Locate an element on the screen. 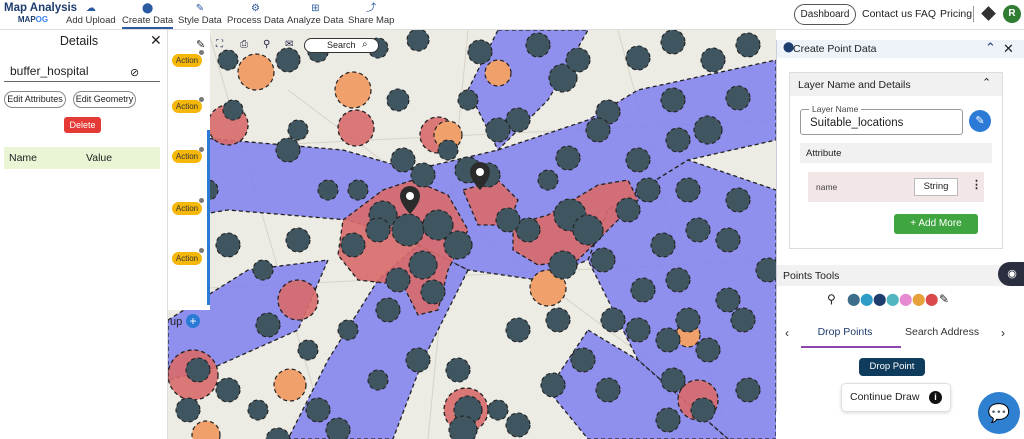 This screenshot has height=439, width=1024. drop-point-button: Drop Point is located at coordinates (892, 367).